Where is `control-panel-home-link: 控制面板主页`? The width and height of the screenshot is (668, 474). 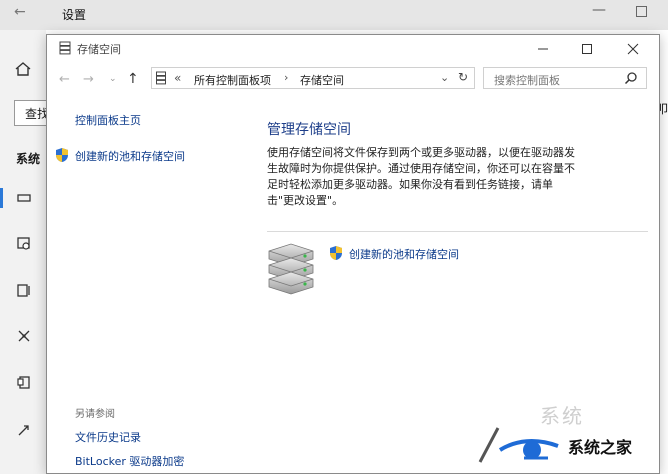 control-panel-home-link: 控制面板主页 is located at coordinates (108, 120).